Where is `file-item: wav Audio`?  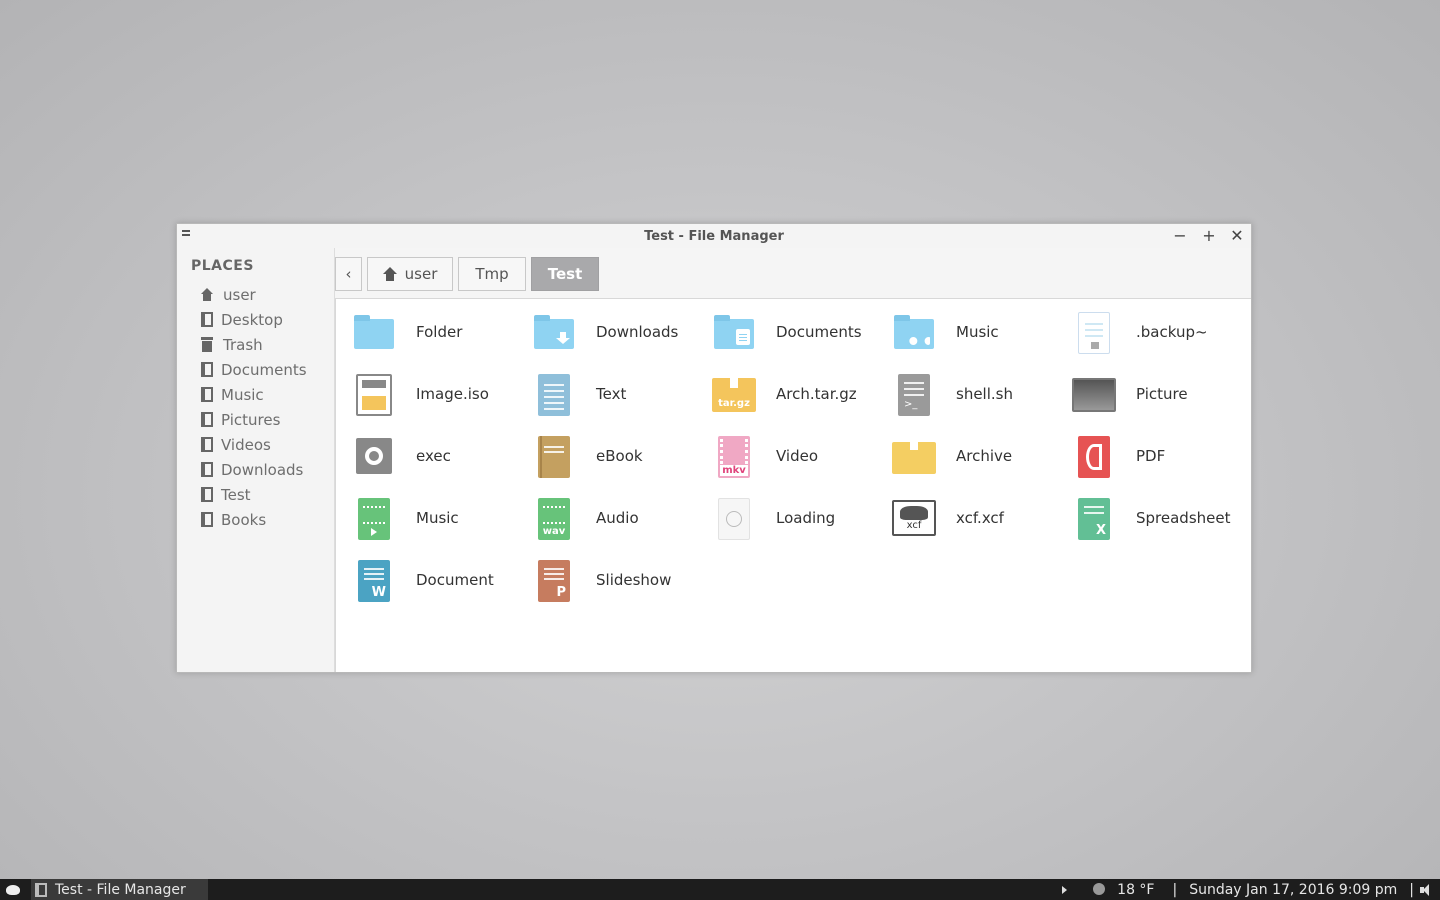 file-item: wav Audio is located at coordinates (622, 518).